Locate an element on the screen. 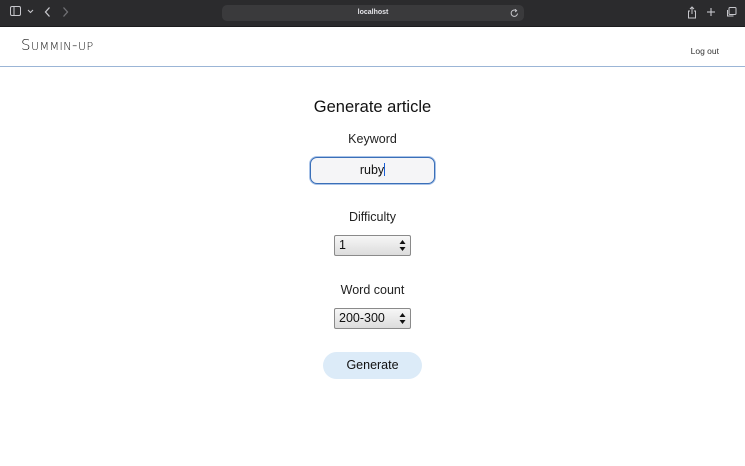 This screenshot has width=745, height=466. text-caret is located at coordinates (385, 169).